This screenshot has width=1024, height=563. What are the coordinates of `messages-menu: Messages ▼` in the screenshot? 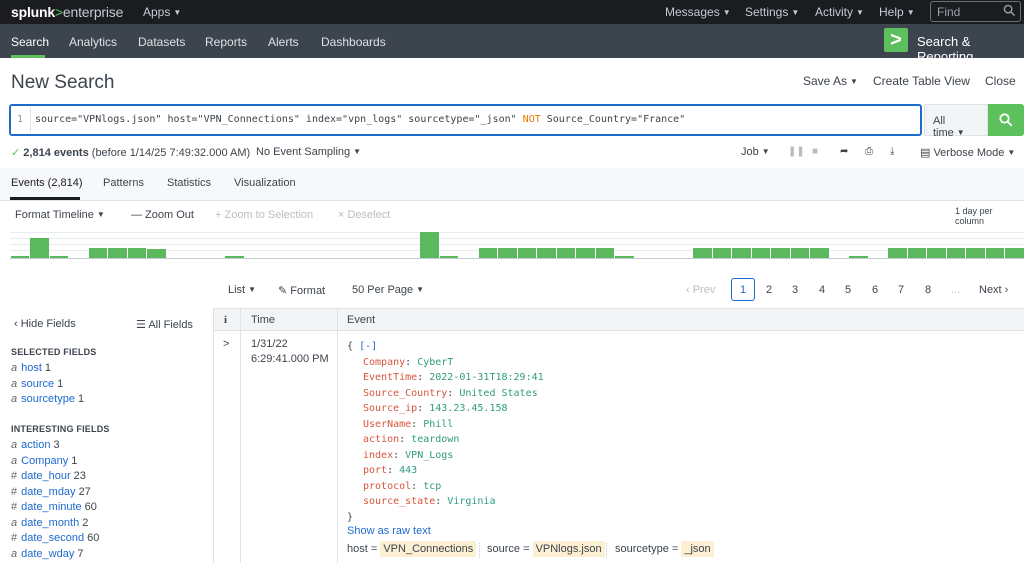 It's located at (698, 12).